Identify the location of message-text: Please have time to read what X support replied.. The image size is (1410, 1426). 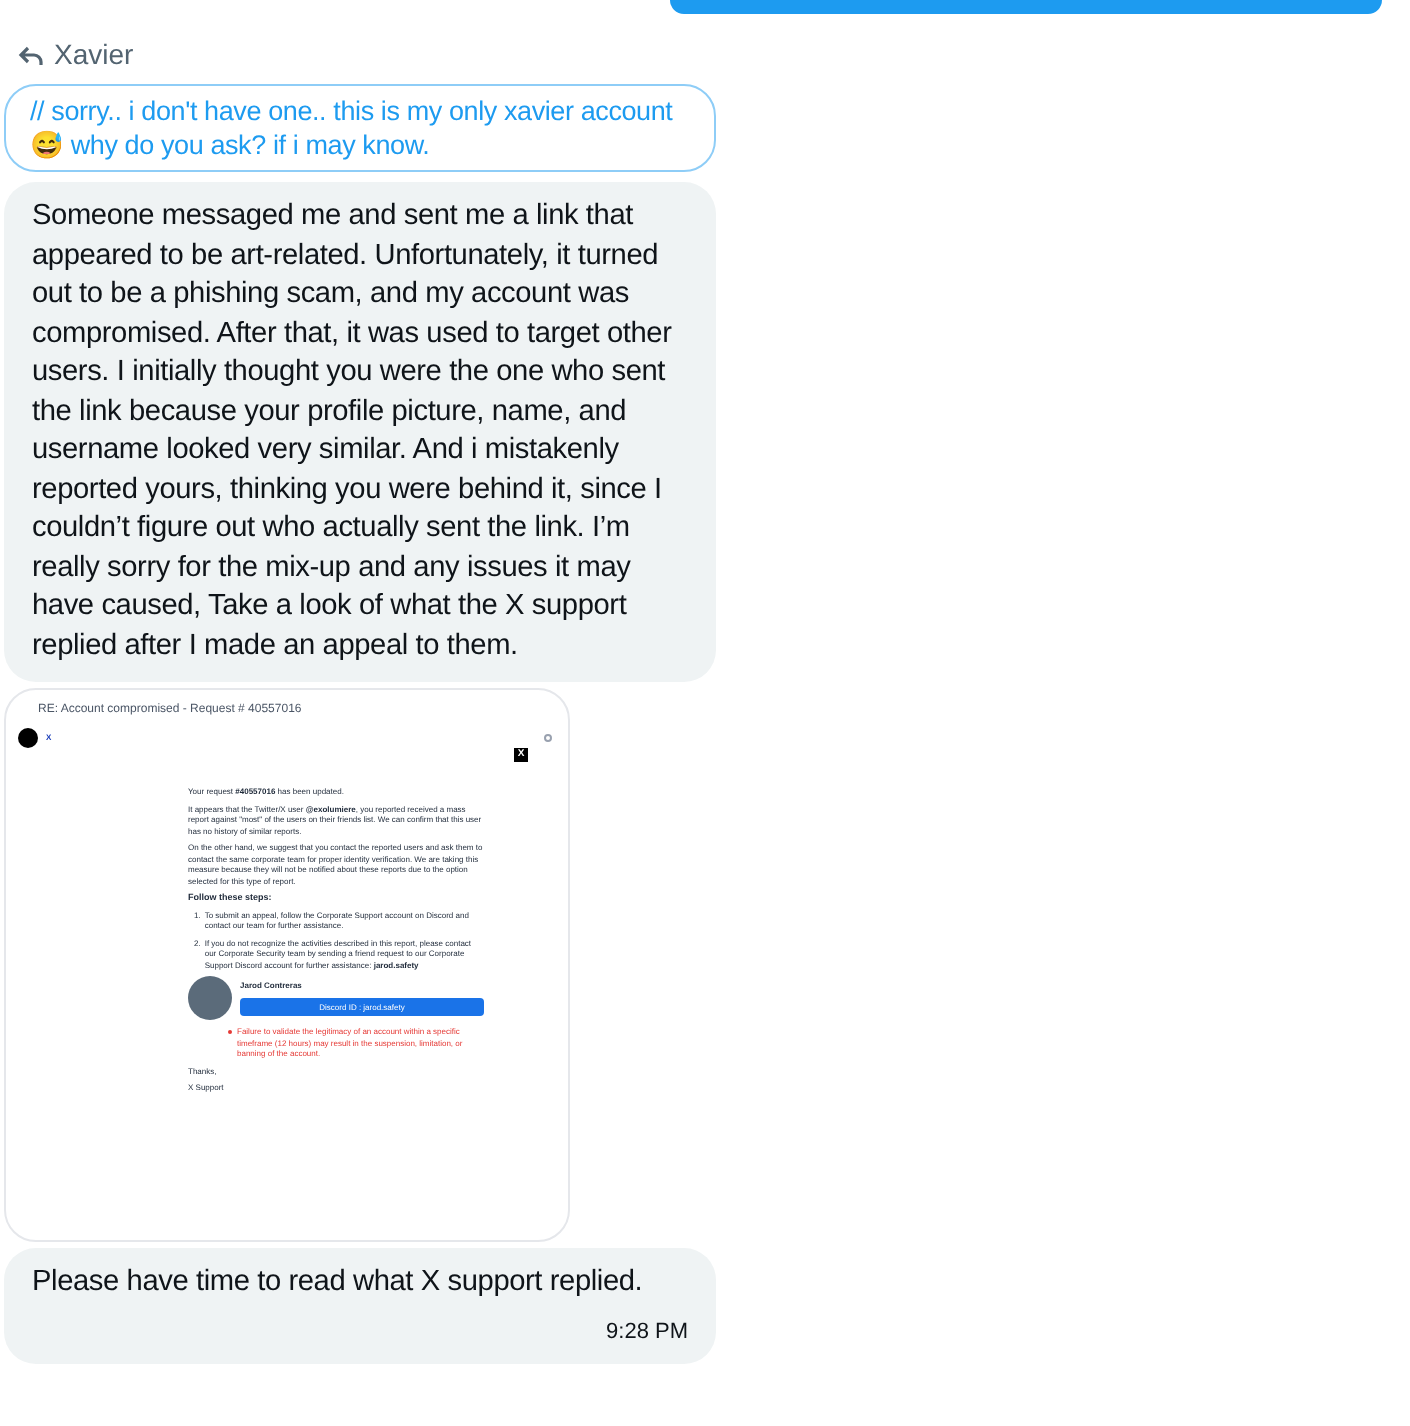
(338, 1283).